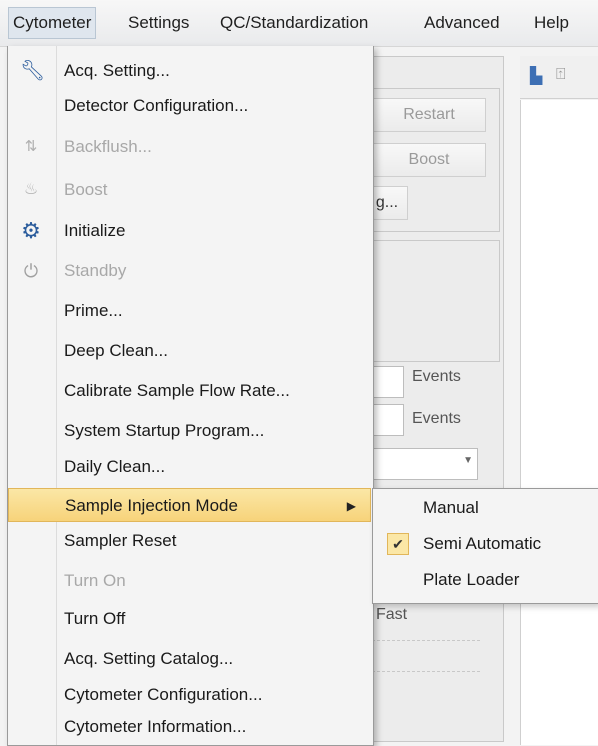  What do you see at coordinates (392, 614) in the screenshot?
I see `speed-fast-label: Fast` at bounding box center [392, 614].